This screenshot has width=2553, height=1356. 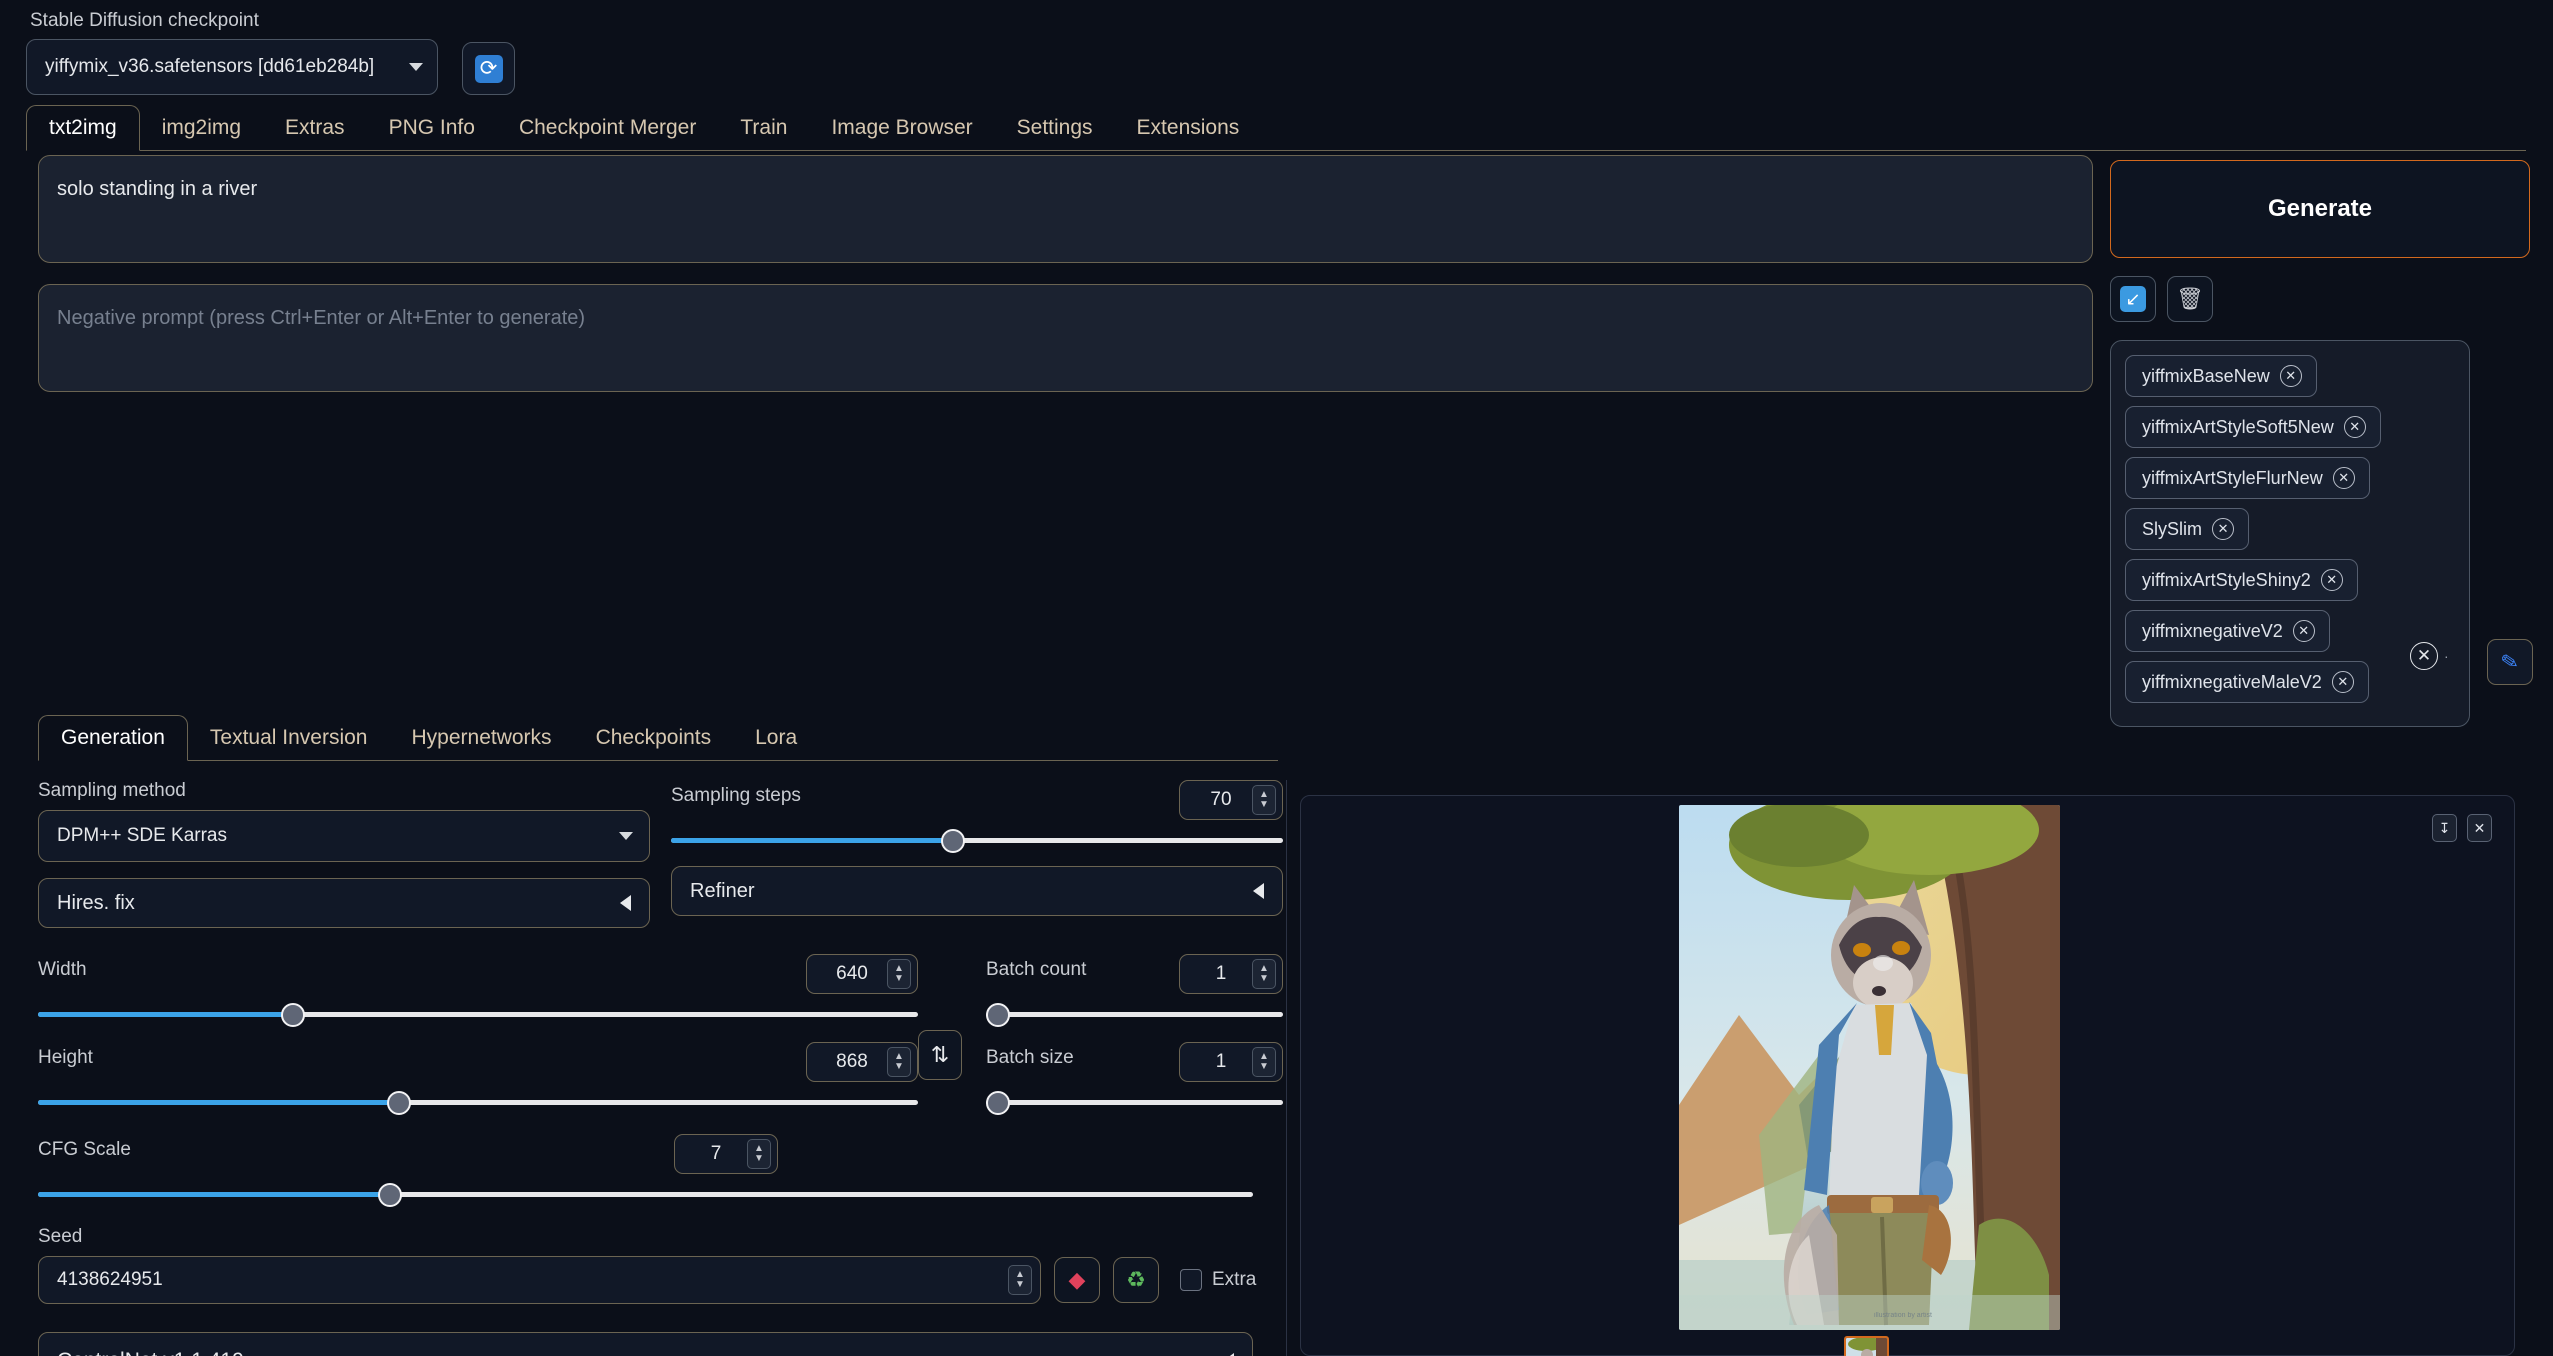 What do you see at coordinates (2444, 828) in the screenshot?
I see `download-image-button: ↧` at bounding box center [2444, 828].